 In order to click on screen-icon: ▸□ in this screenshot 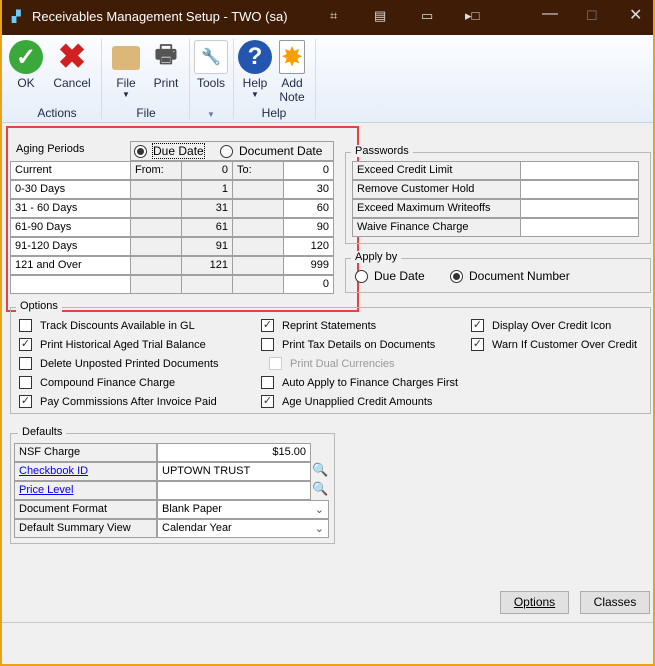, I will do `click(472, 16)`.